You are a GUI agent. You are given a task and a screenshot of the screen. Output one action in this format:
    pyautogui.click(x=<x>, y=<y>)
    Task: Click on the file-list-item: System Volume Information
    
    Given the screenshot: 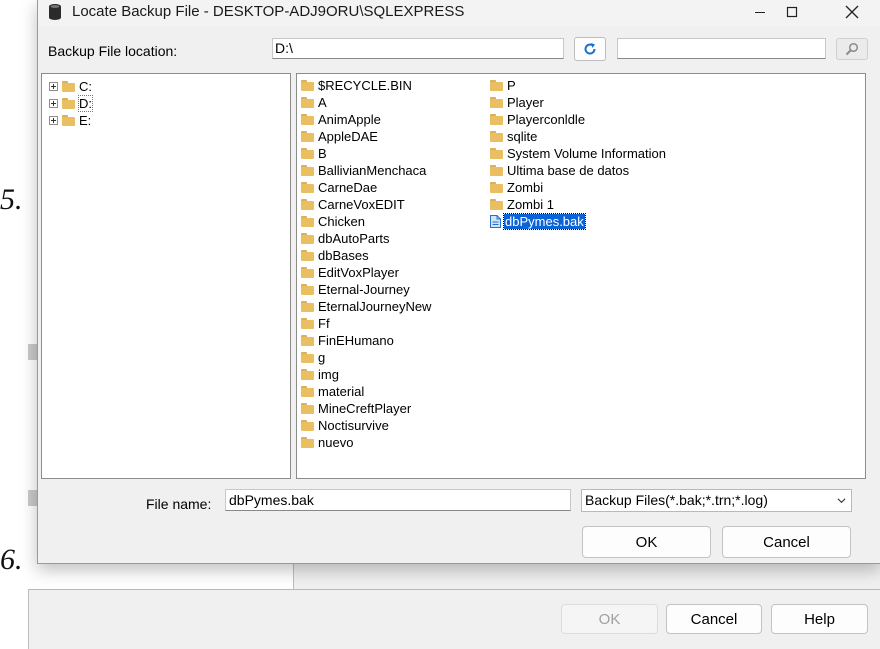 What is the action you would take?
    pyautogui.click(x=578, y=153)
    